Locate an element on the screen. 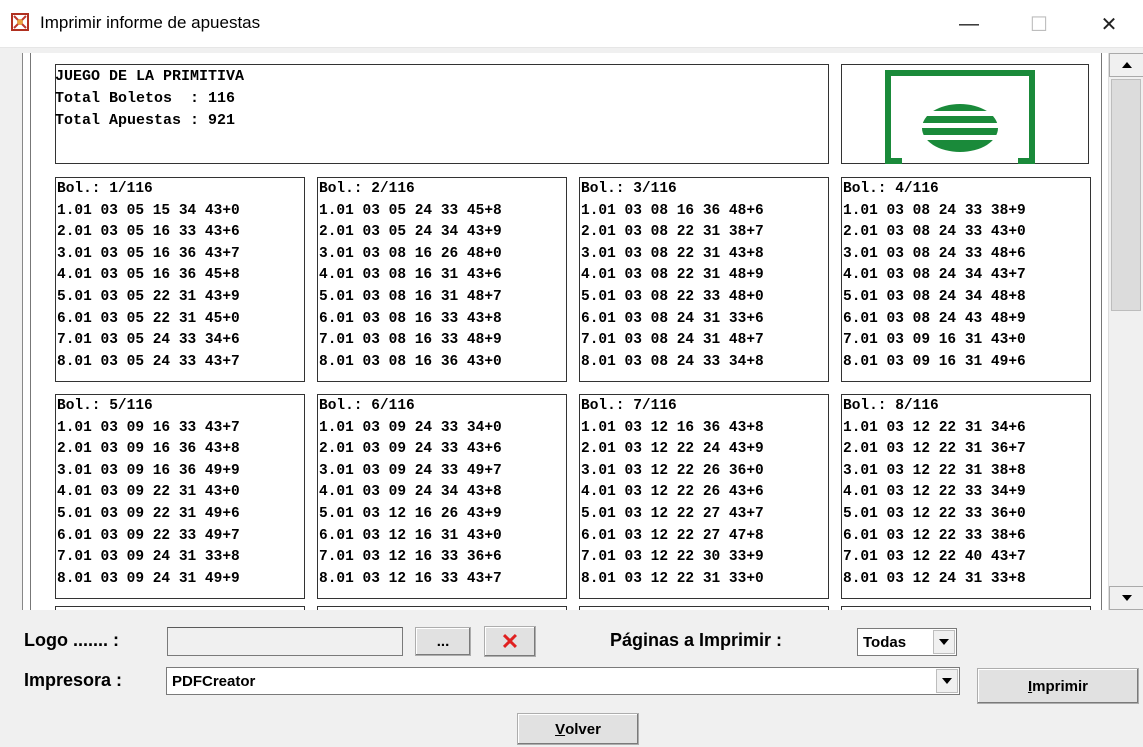 The image size is (1143, 747). header-line-total-boletos: Total Boletos : 116 is located at coordinates (145, 98).